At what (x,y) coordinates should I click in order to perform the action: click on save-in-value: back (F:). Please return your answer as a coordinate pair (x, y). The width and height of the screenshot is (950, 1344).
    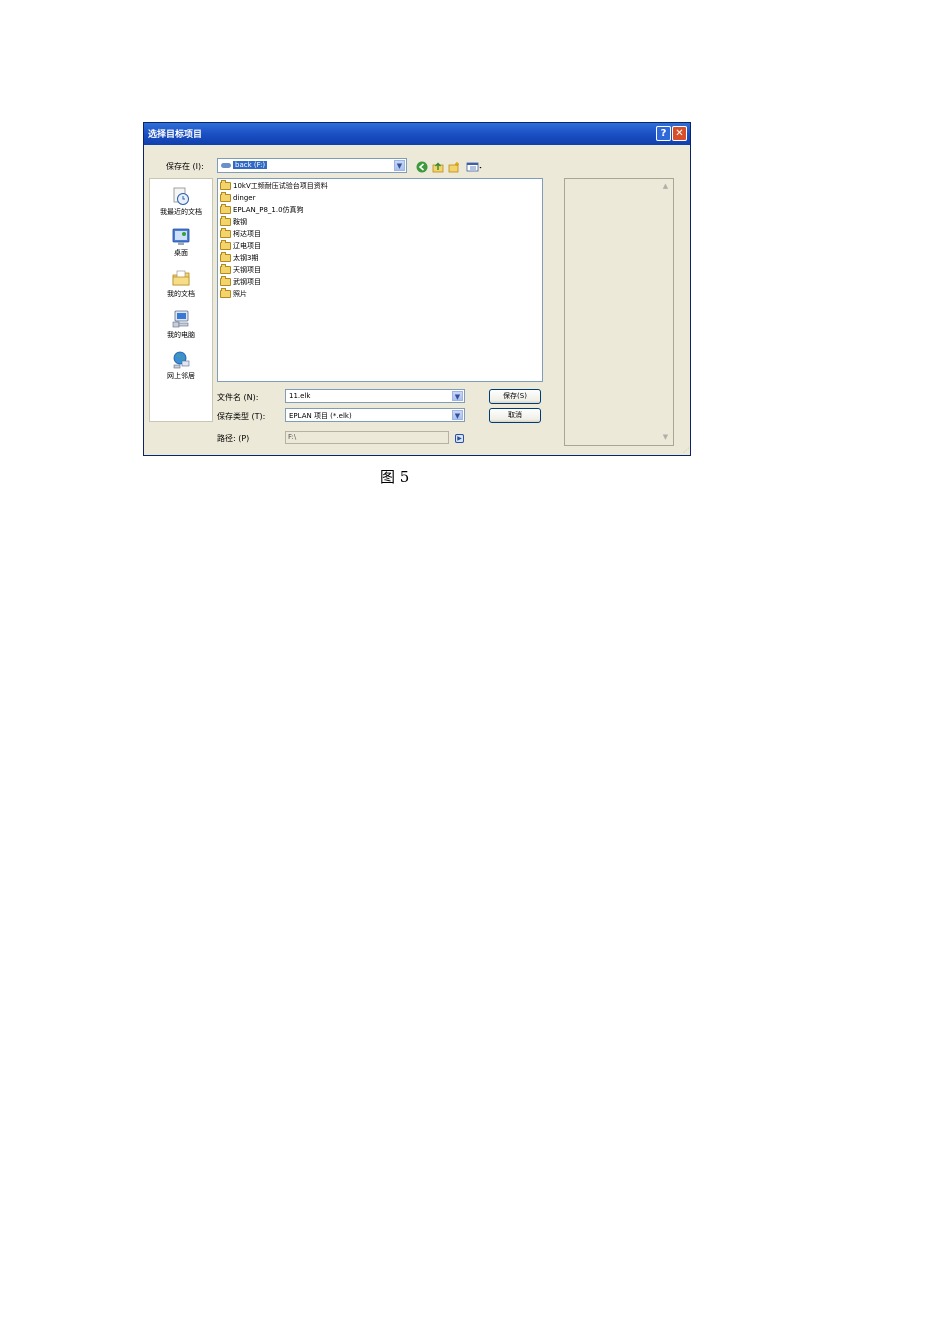
    Looking at the image, I should click on (250, 165).